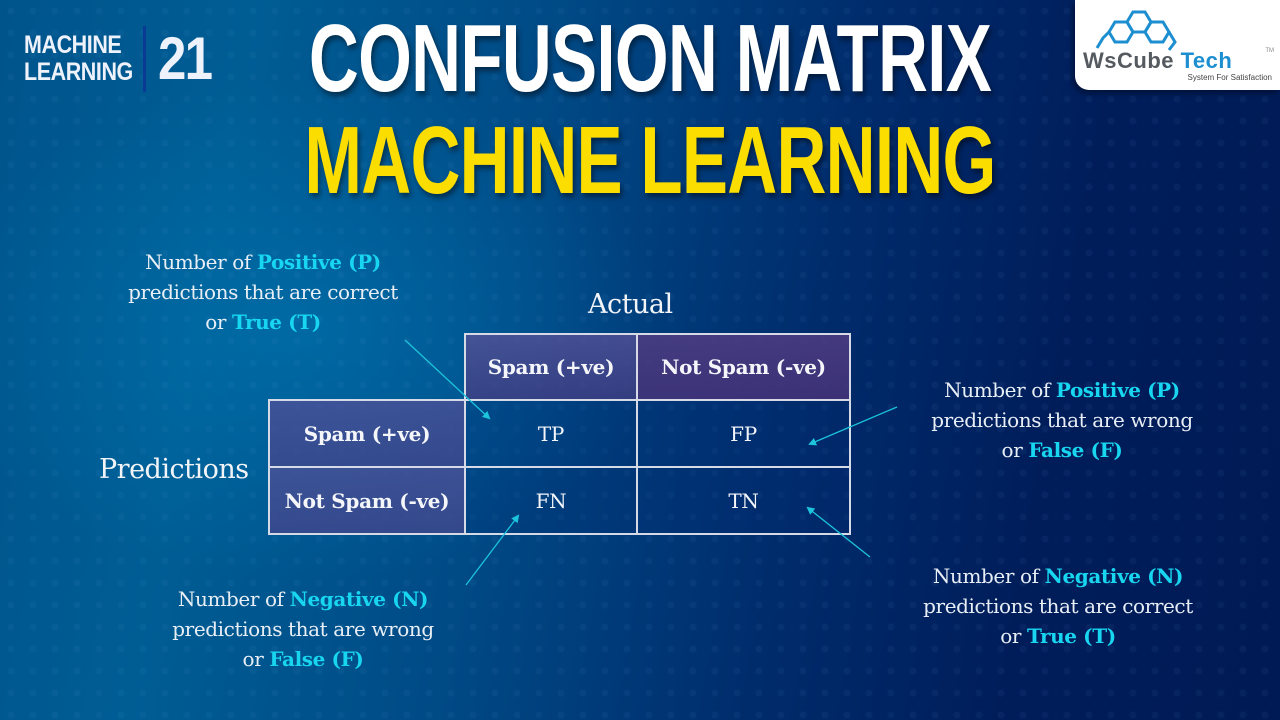  Describe the element at coordinates (367, 433) in the screenshot. I see `row-header-spam: Spam (+ve)` at that location.